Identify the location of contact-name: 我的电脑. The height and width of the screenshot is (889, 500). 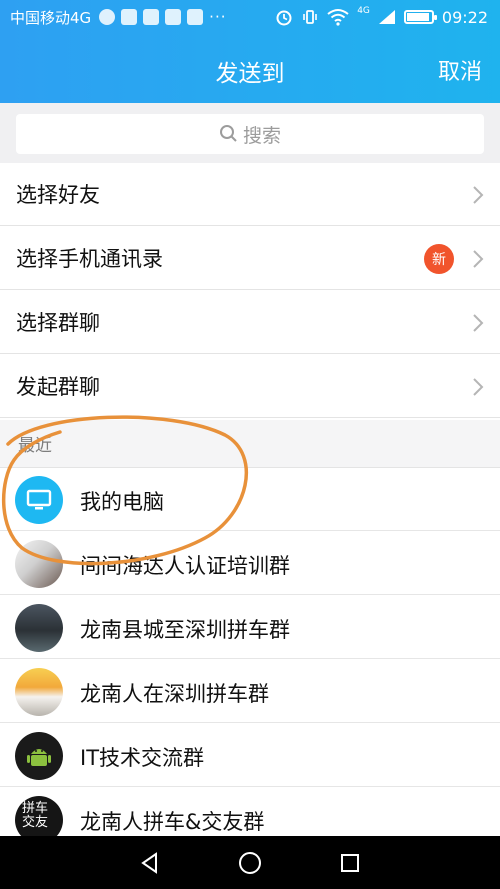
(122, 502).